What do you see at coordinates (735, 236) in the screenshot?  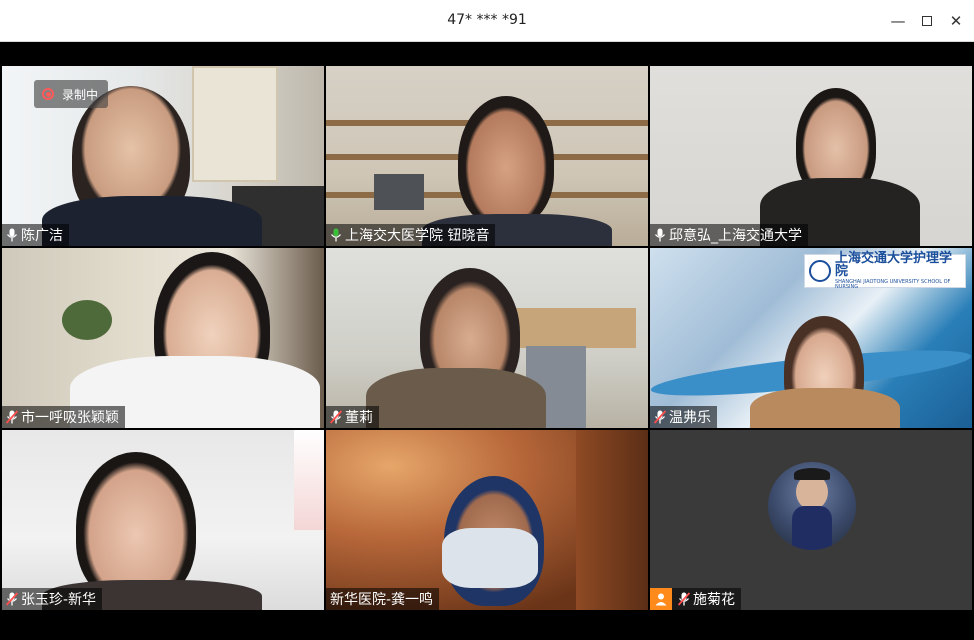 I see `participant-name: 邱意弘_上海交通大学` at bounding box center [735, 236].